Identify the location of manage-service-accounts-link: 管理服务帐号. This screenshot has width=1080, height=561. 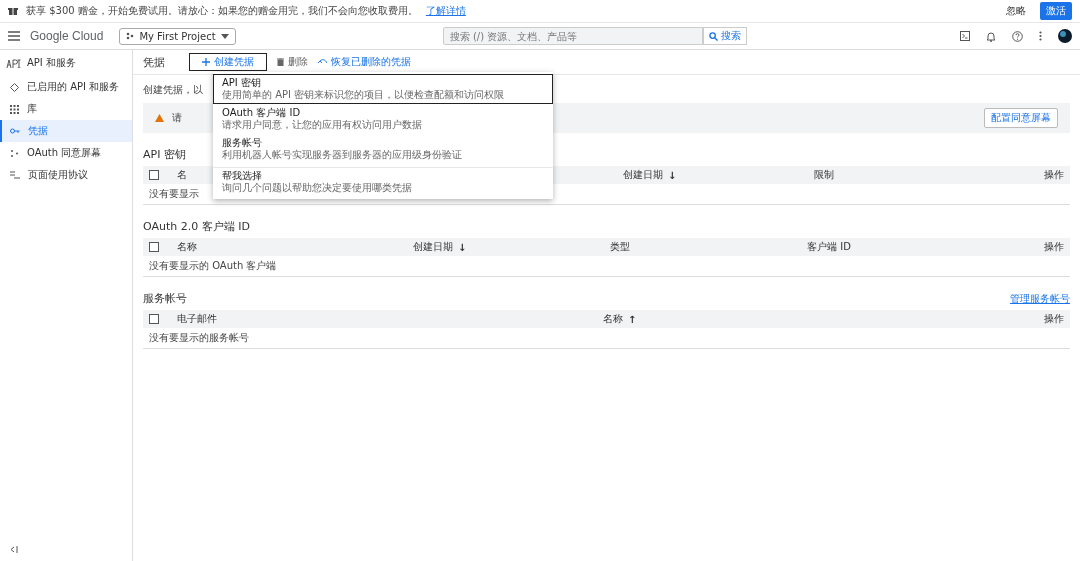
(1040, 298).